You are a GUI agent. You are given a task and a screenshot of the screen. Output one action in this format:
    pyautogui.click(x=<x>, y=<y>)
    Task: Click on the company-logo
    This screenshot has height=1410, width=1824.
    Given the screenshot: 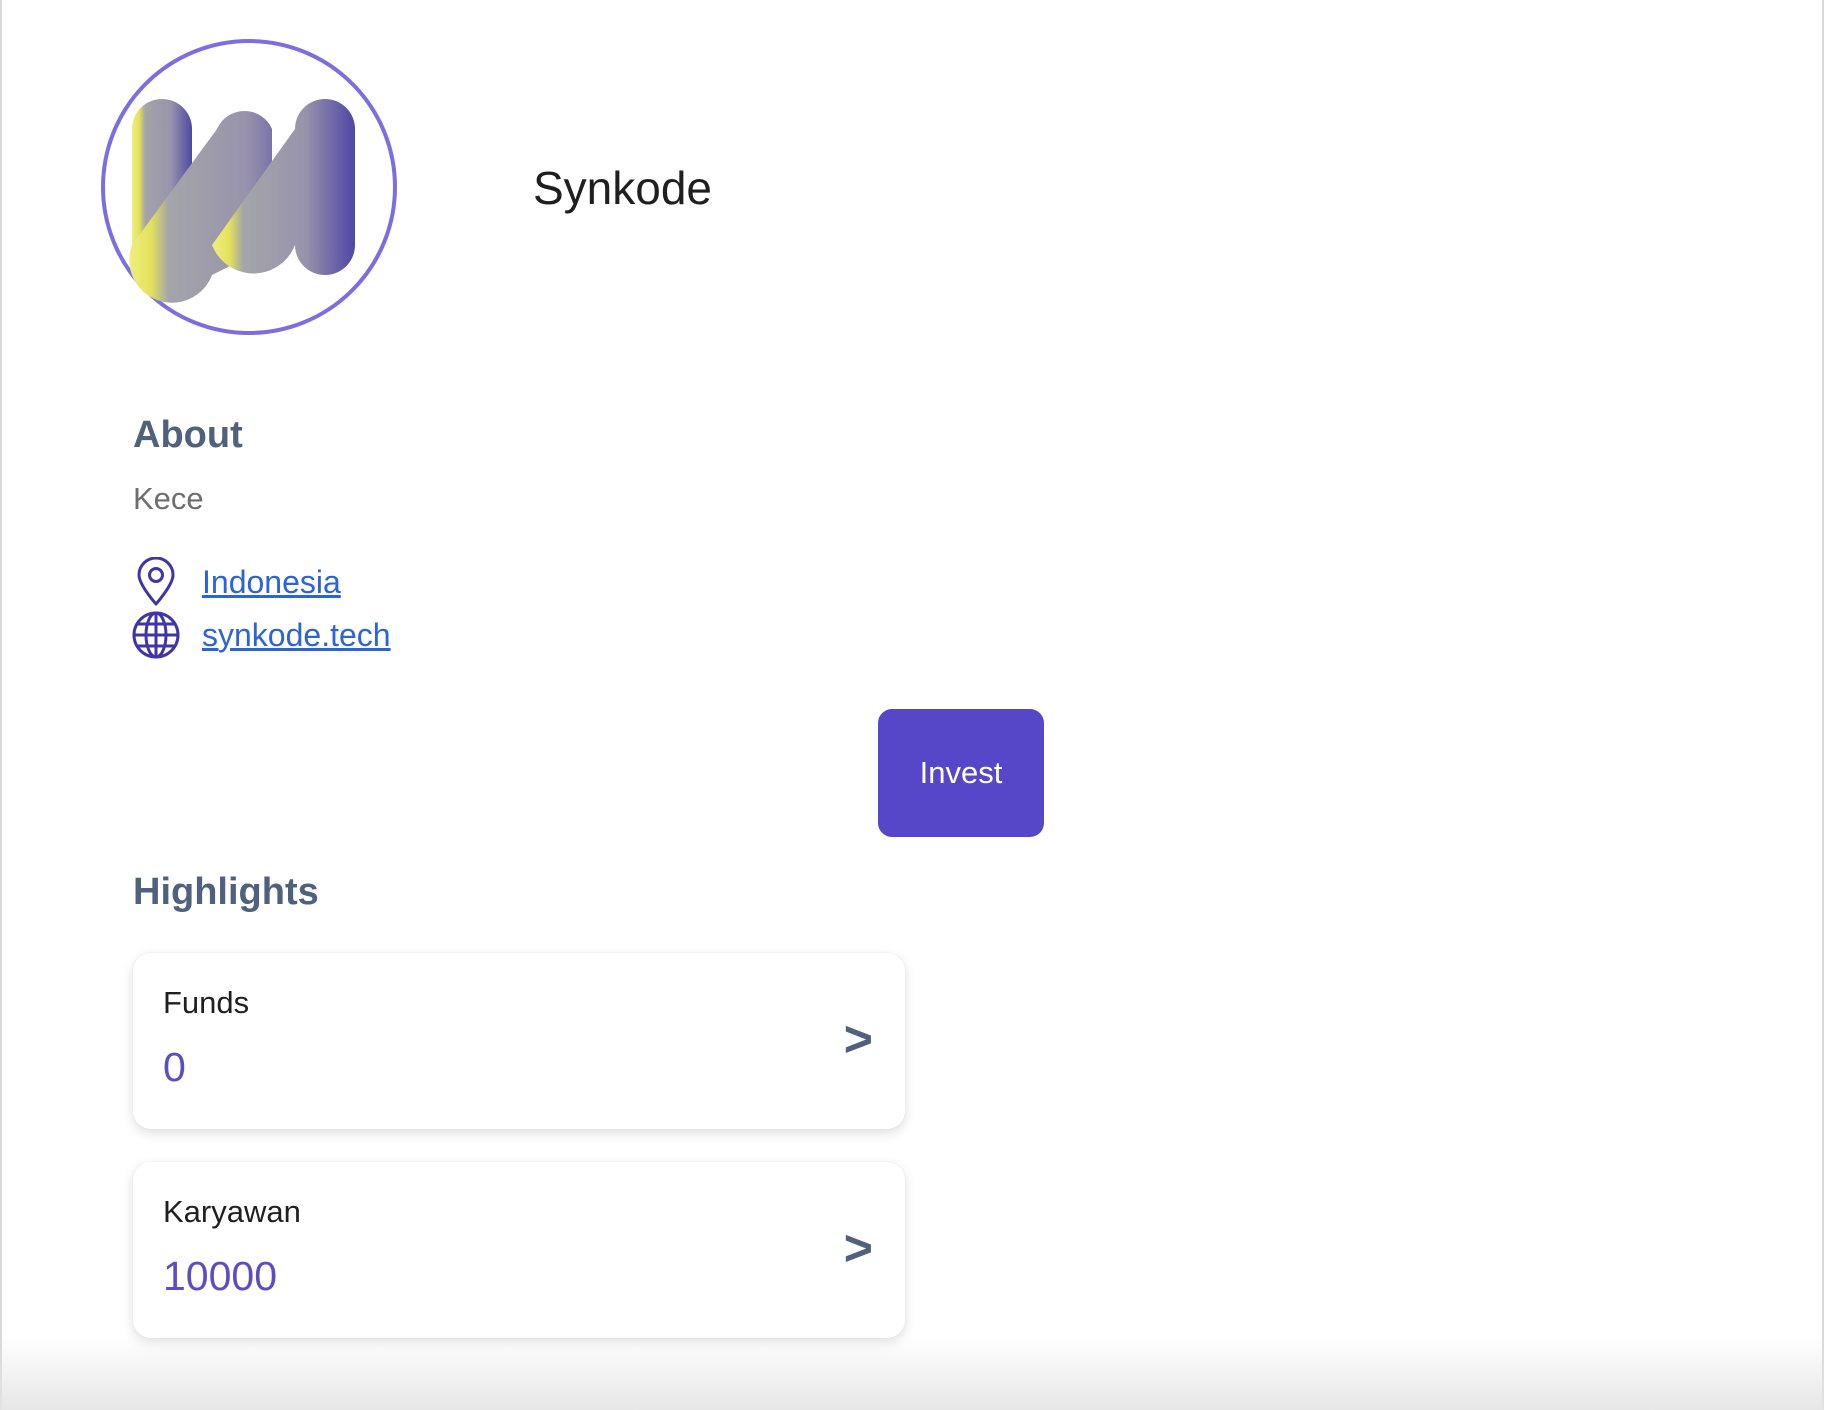 What is the action you would take?
    pyautogui.click(x=249, y=187)
    